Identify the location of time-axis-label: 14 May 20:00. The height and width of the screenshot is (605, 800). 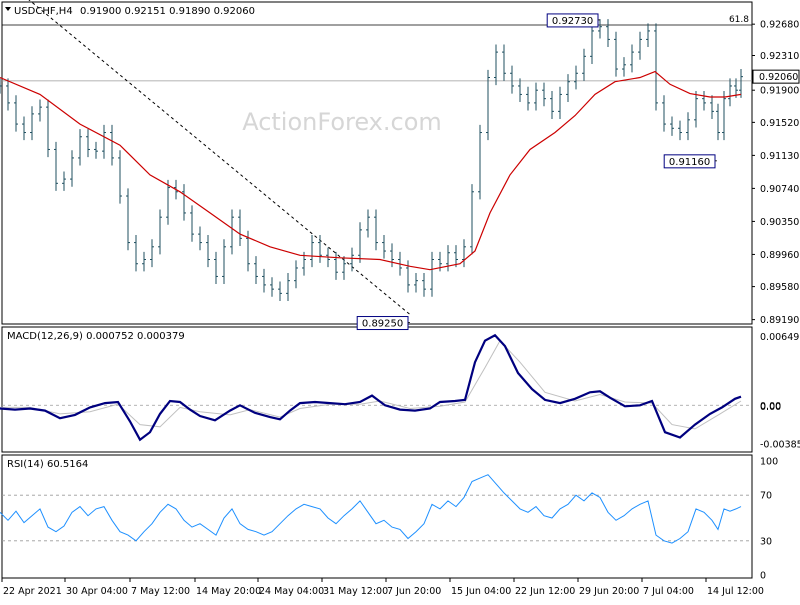
(228, 591).